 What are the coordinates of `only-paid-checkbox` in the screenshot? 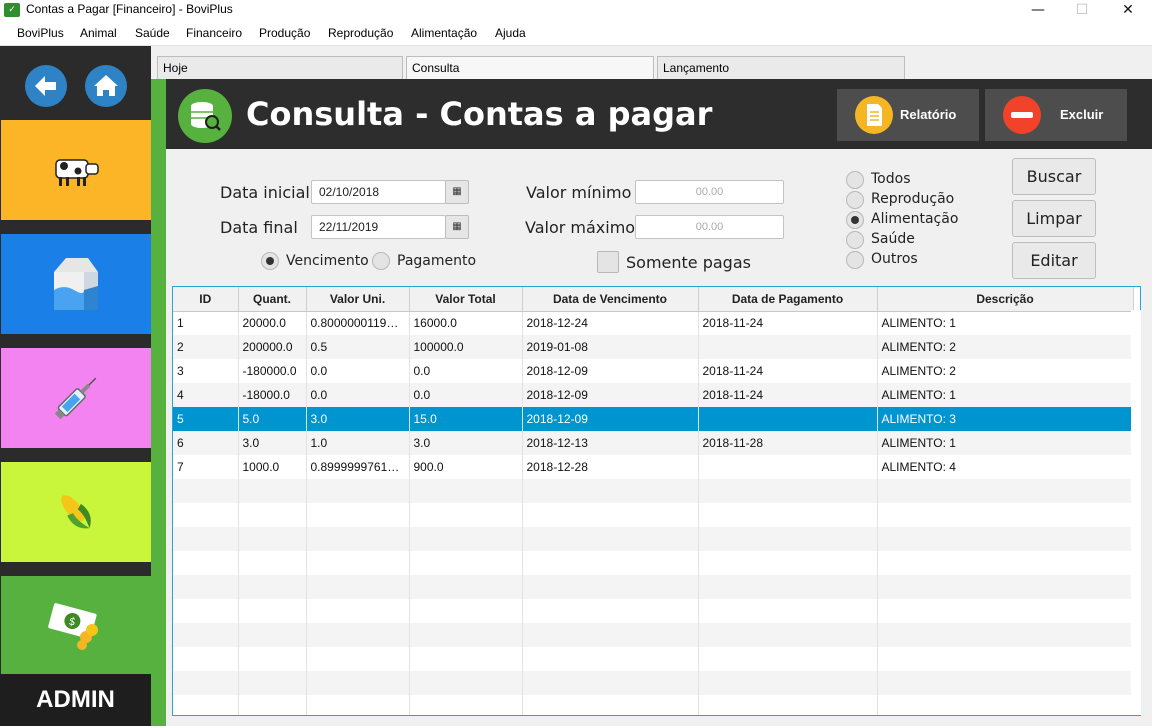 It's located at (608, 262).